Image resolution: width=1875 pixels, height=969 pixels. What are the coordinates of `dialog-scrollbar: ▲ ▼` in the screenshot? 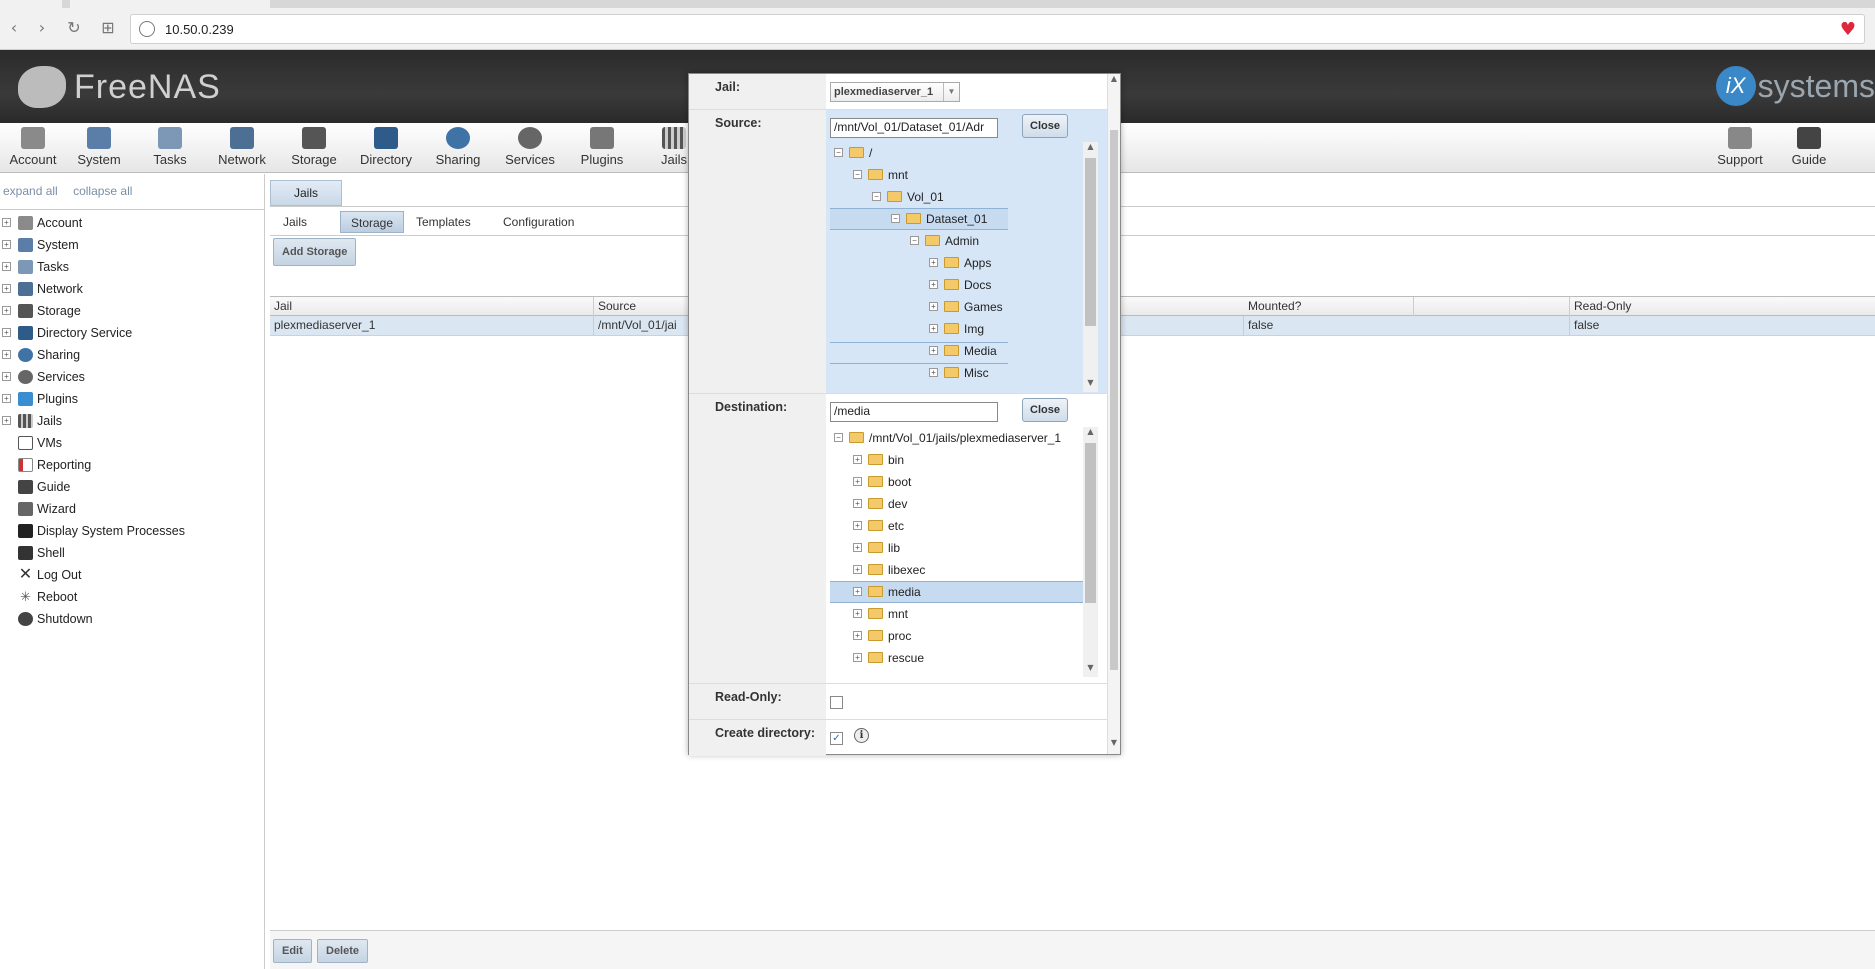 It's located at (1113, 414).